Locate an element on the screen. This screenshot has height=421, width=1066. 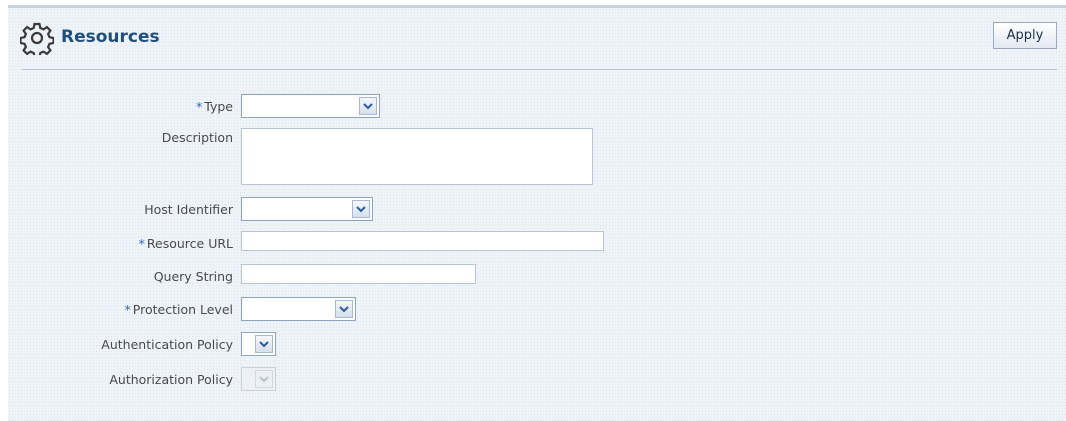
type-label: * Type is located at coordinates (214, 106).